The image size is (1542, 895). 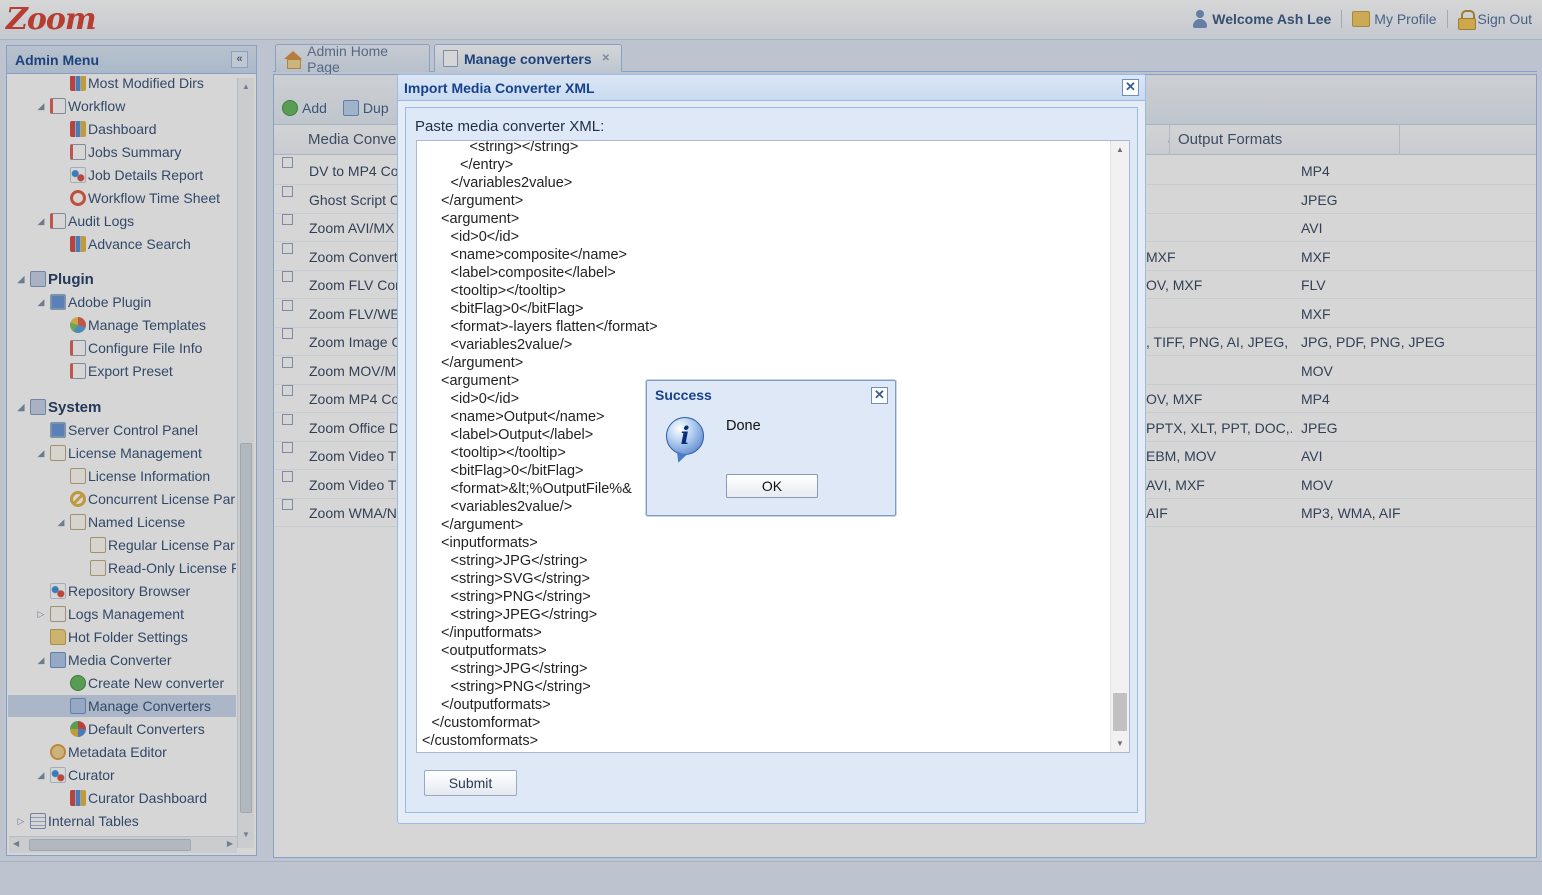 I want to click on xml-line: </inputformats>, so click(x=491, y=633).